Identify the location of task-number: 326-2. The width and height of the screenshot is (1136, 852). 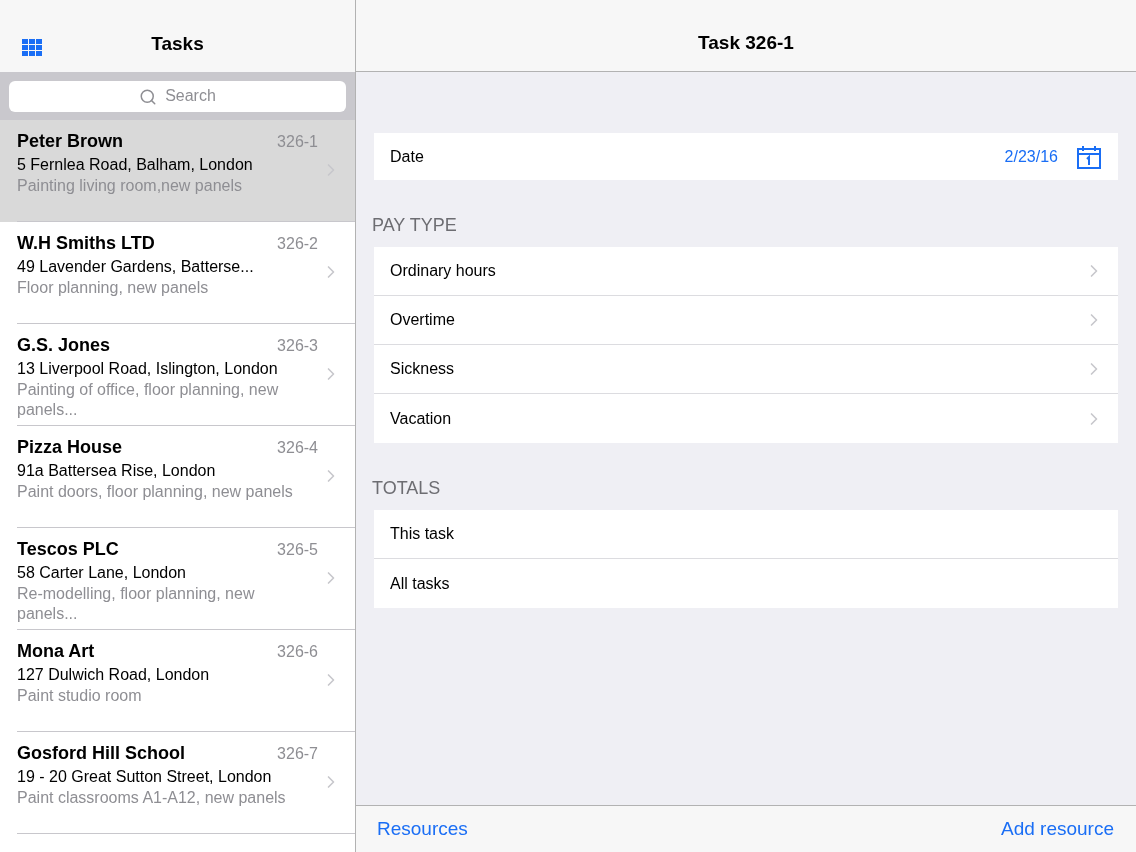
(297, 244).